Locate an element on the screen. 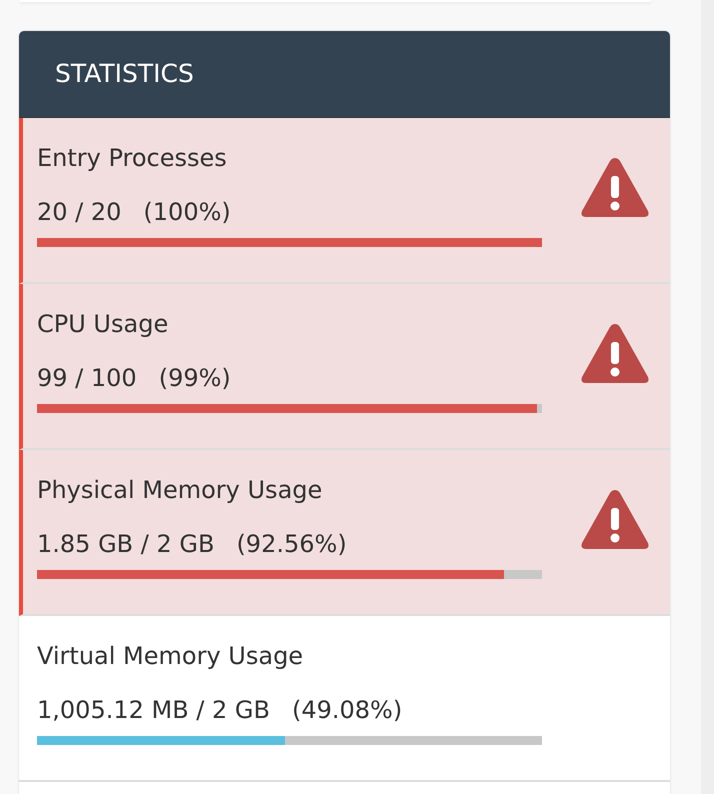 Image resolution: width=714 pixels, height=794 pixels. stat-percent: (49.08%) is located at coordinates (347, 710).